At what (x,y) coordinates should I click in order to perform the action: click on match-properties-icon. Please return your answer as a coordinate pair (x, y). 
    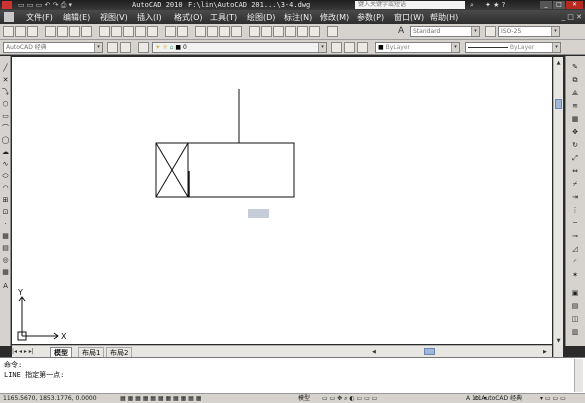
    Looking at the image, I should click on (140, 31).